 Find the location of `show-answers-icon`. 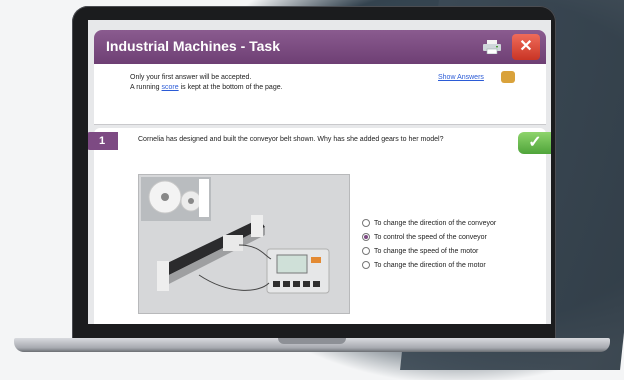

show-answers-icon is located at coordinates (508, 77).